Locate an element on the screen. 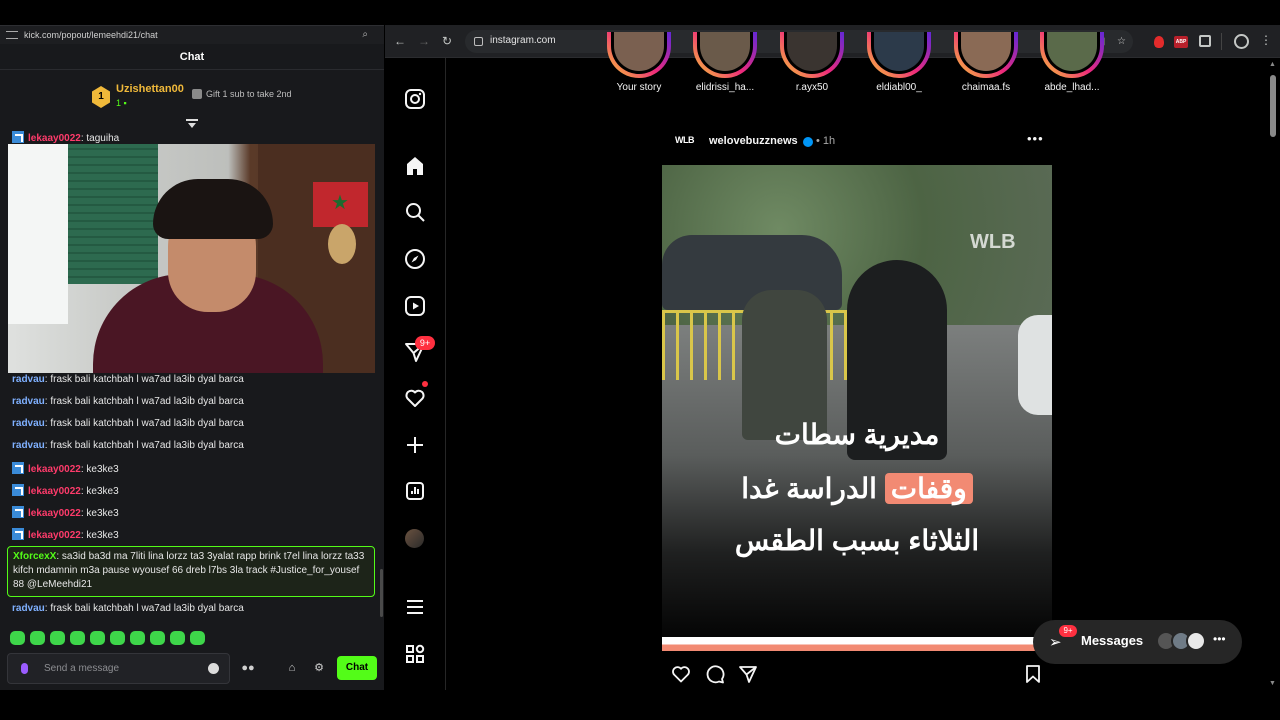  forward-arrow-icon: → is located at coordinates (424, 41).